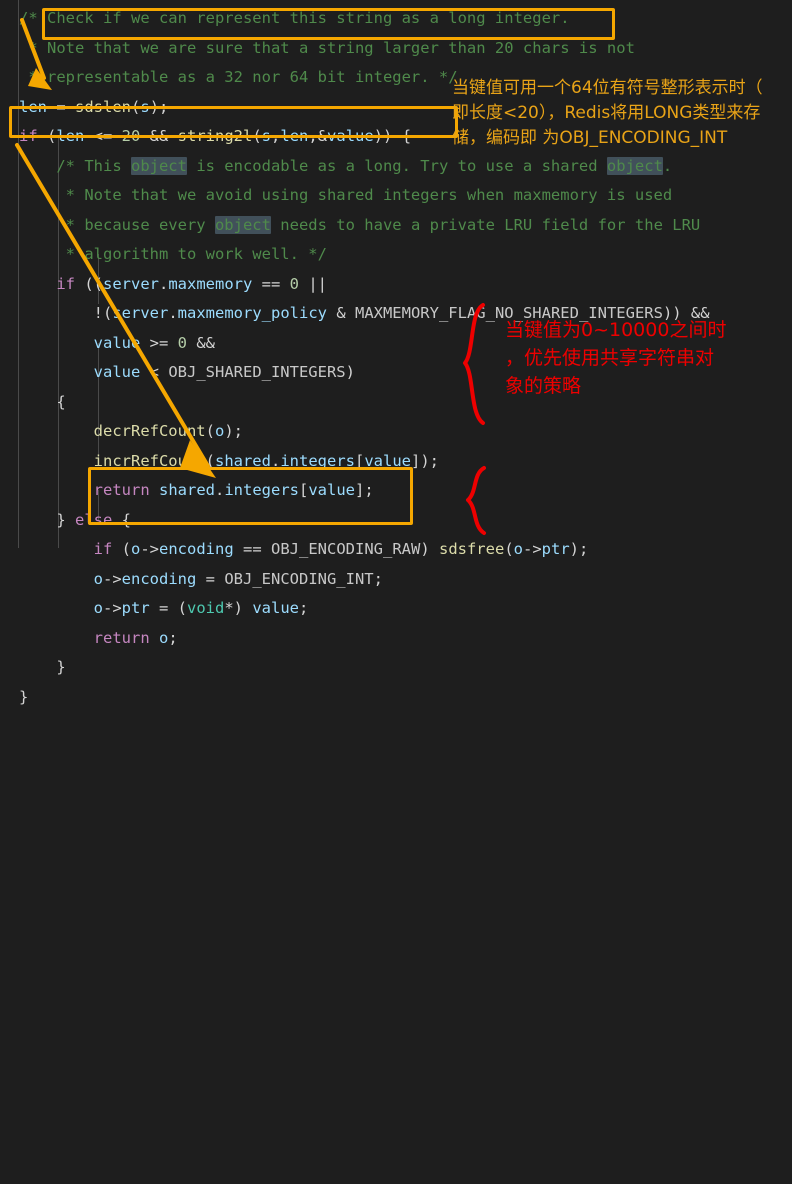 This screenshot has width=792, height=1184. I want to click on code-line: value >= 0 &&, so click(154, 342).